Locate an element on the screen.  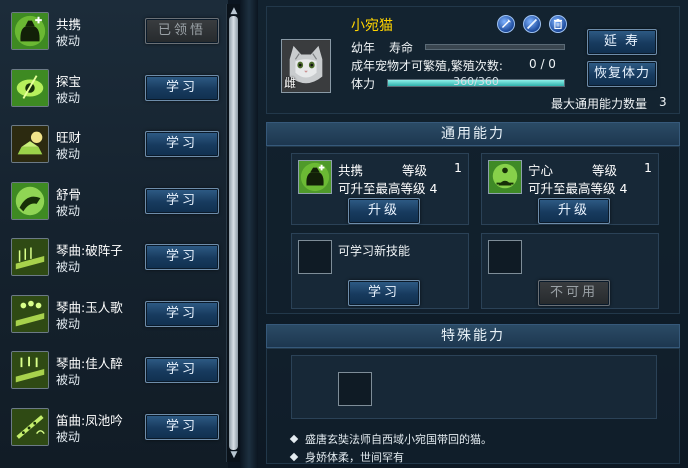
skill-list-item: 共携 被动 已领悟 is located at coordinates (115, 29).